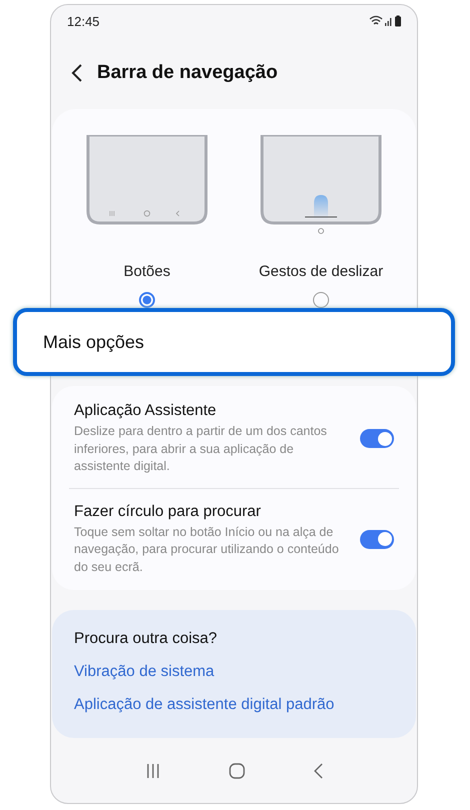 This screenshot has width=470, height=810. Describe the element at coordinates (318, 770) in the screenshot. I see `back-icon` at that location.